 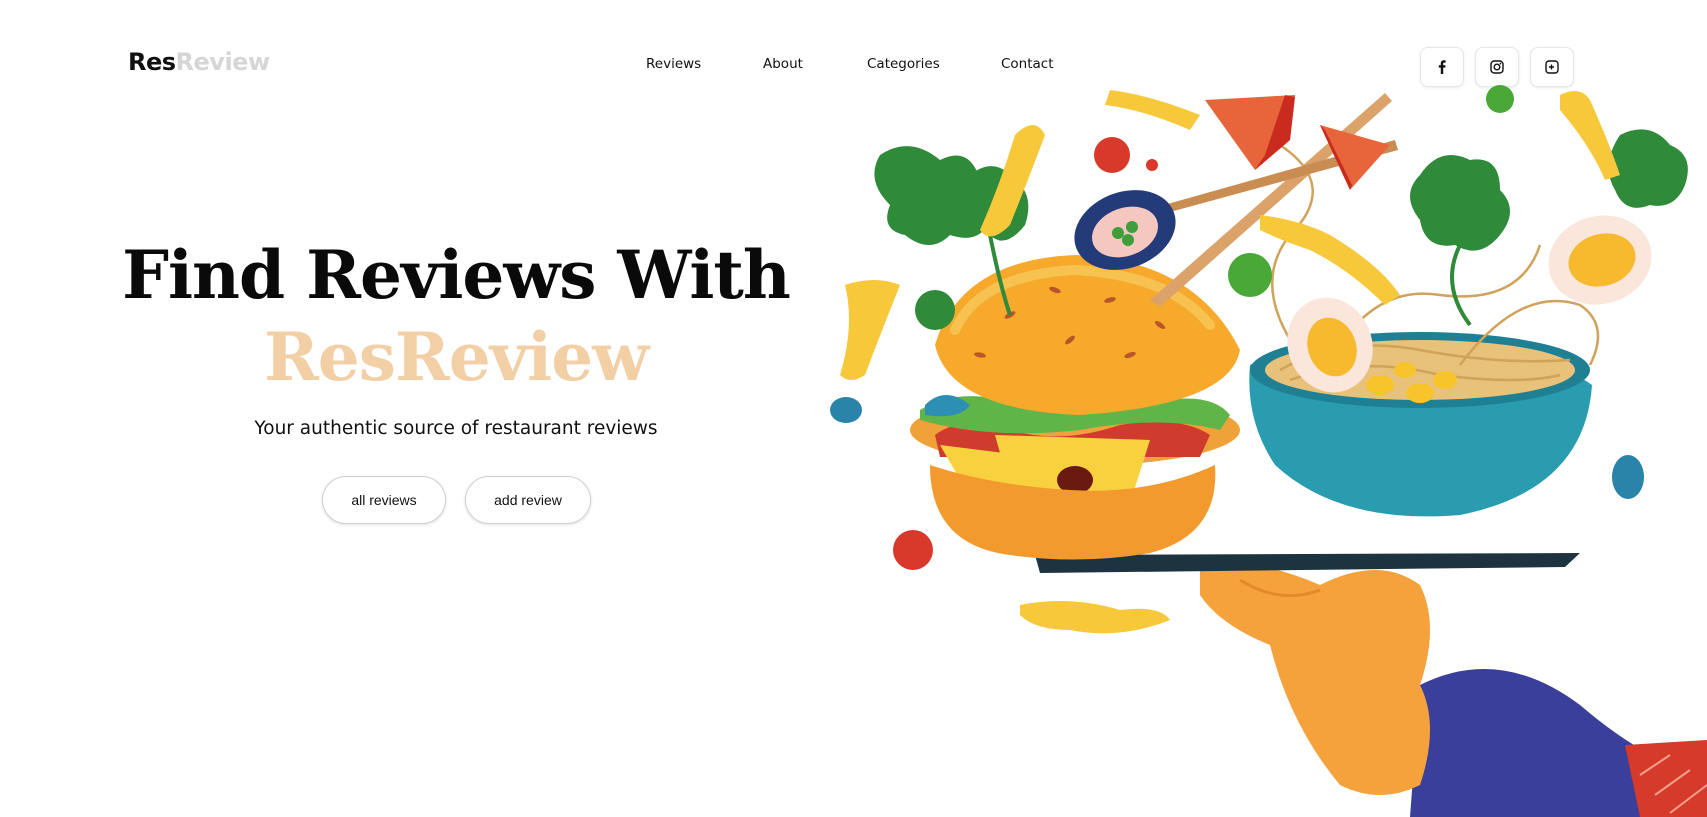 I want to click on nav-link-reviews: Reviews, so click(x=673, y=64).